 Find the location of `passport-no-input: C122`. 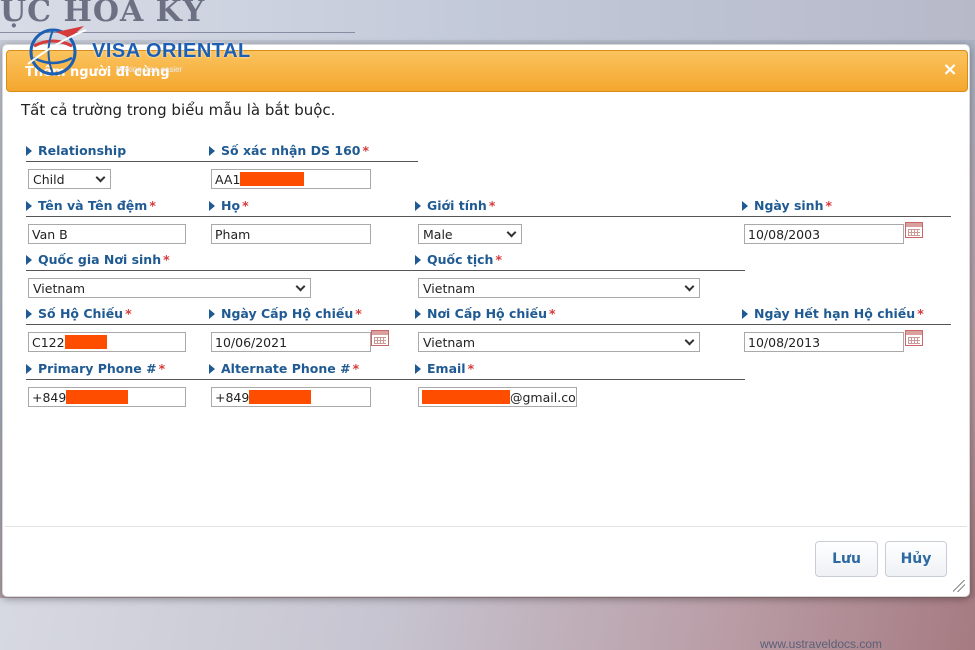

passport-no-input: C122 is located at coordinates (107, 342).